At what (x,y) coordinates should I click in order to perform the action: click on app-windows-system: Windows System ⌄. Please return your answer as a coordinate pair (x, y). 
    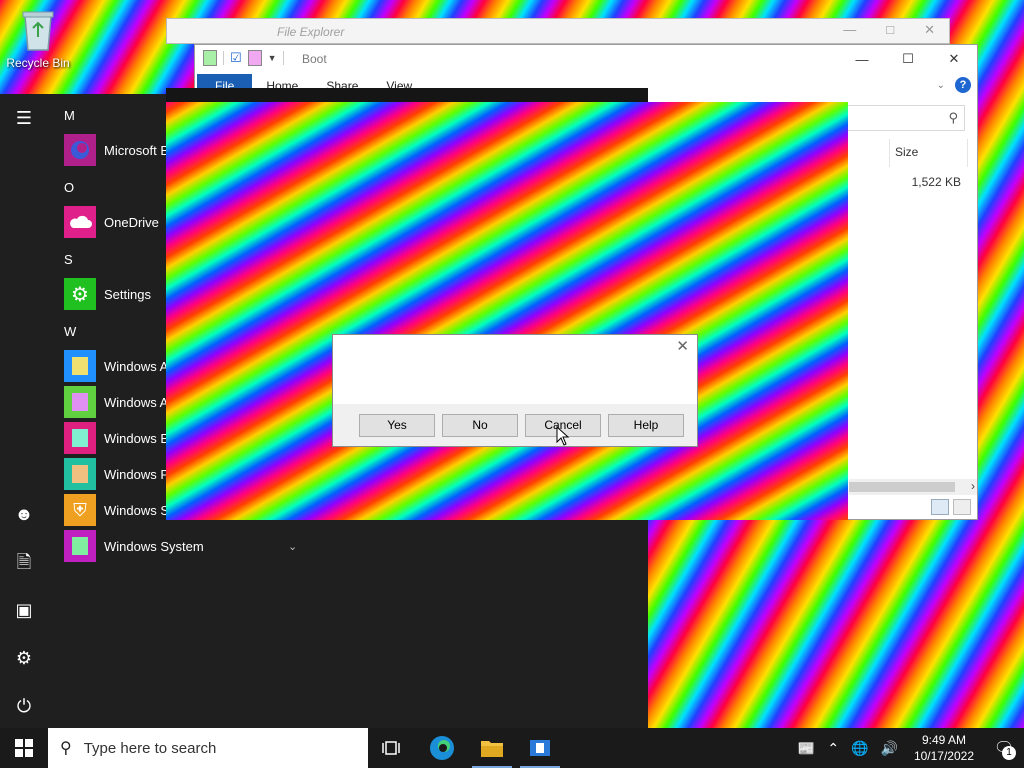
    Looking at the image, I should click on (180, 546).